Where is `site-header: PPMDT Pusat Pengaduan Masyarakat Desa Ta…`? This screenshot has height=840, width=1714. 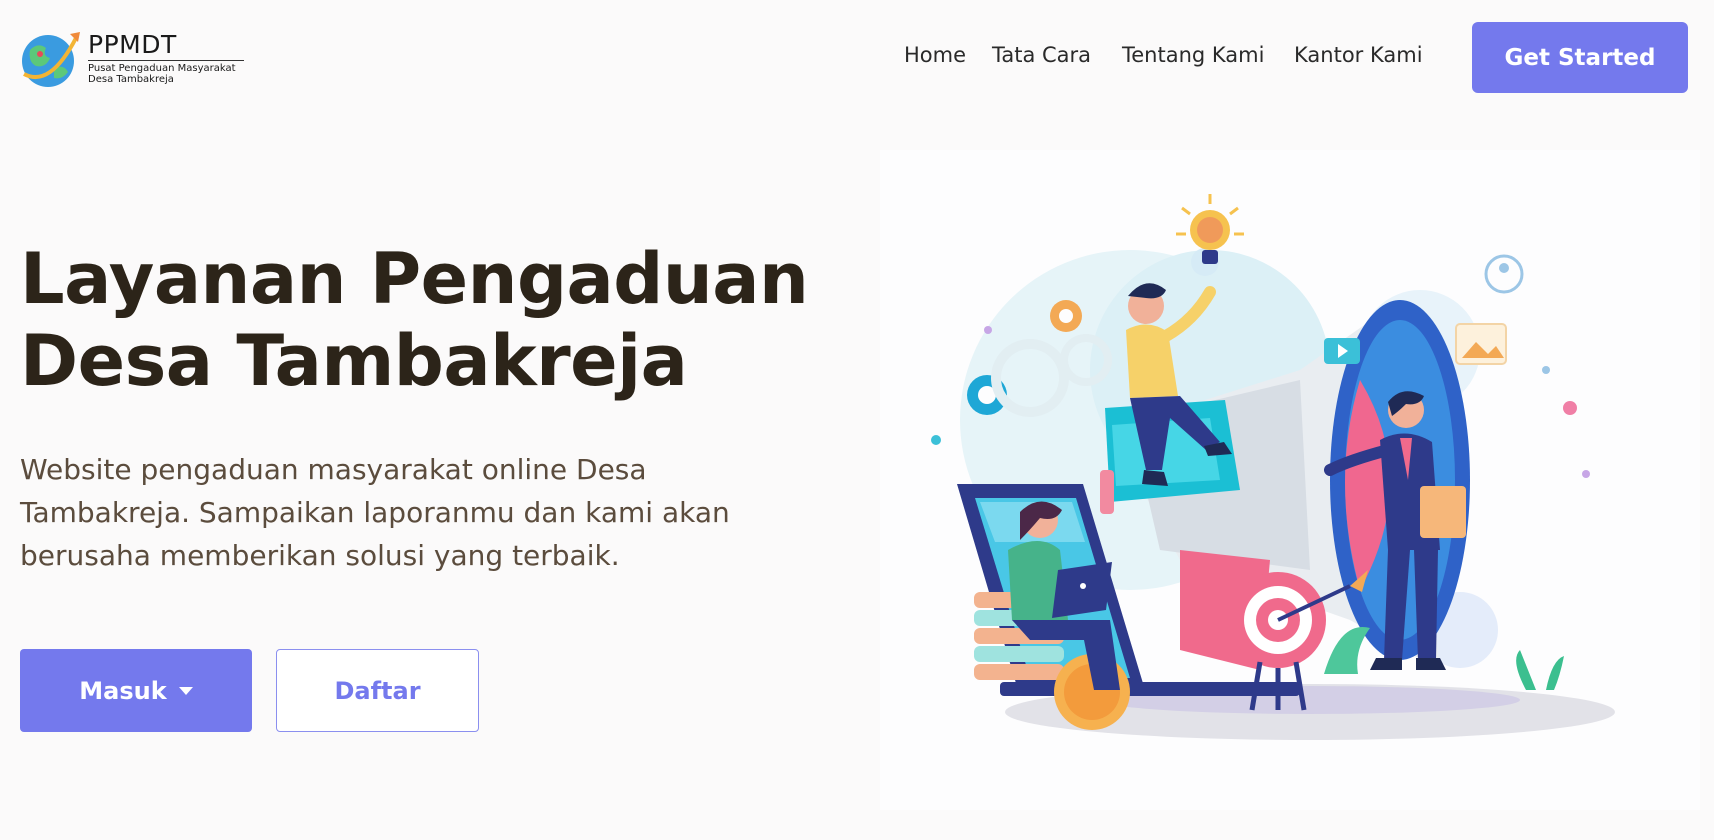
site-header: PPMDT Pusat Pengaduan Masyarakat Desa Ta… is located at coordinates (857, 58).